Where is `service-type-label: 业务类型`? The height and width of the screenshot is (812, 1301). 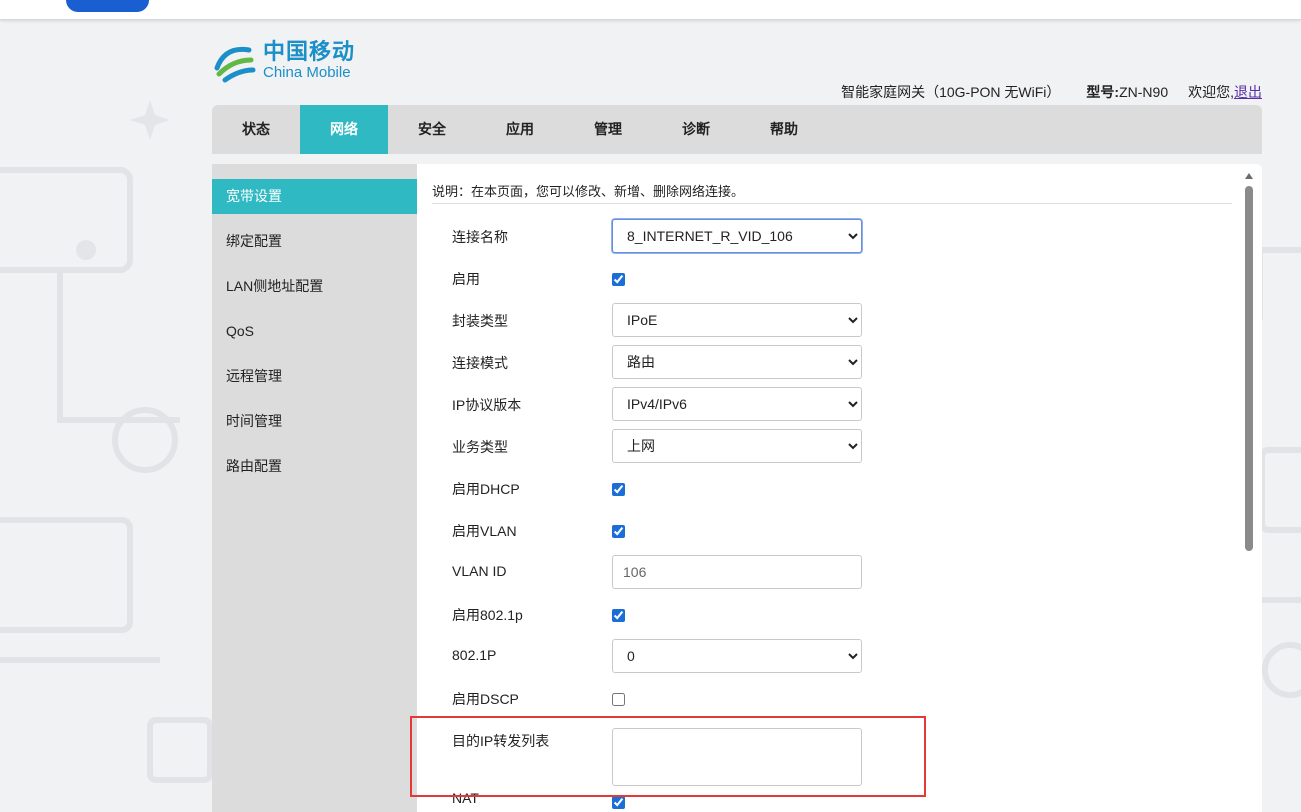
service-type-label: 业务类型 is located at coordinates (480, 447).